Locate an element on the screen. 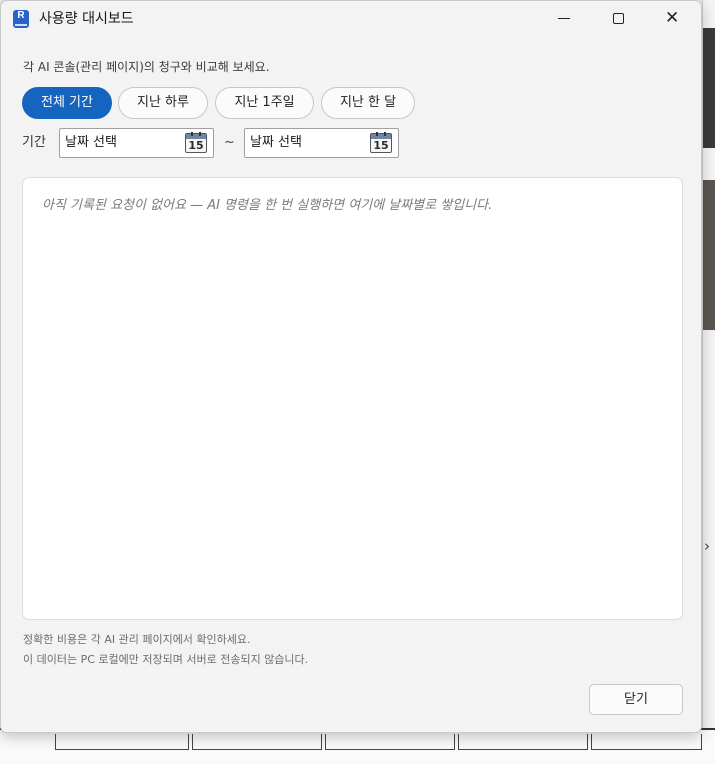 The height and width of the screenshot is (764, 715). close-button: 닫기 is located at coordinates (636, 699).